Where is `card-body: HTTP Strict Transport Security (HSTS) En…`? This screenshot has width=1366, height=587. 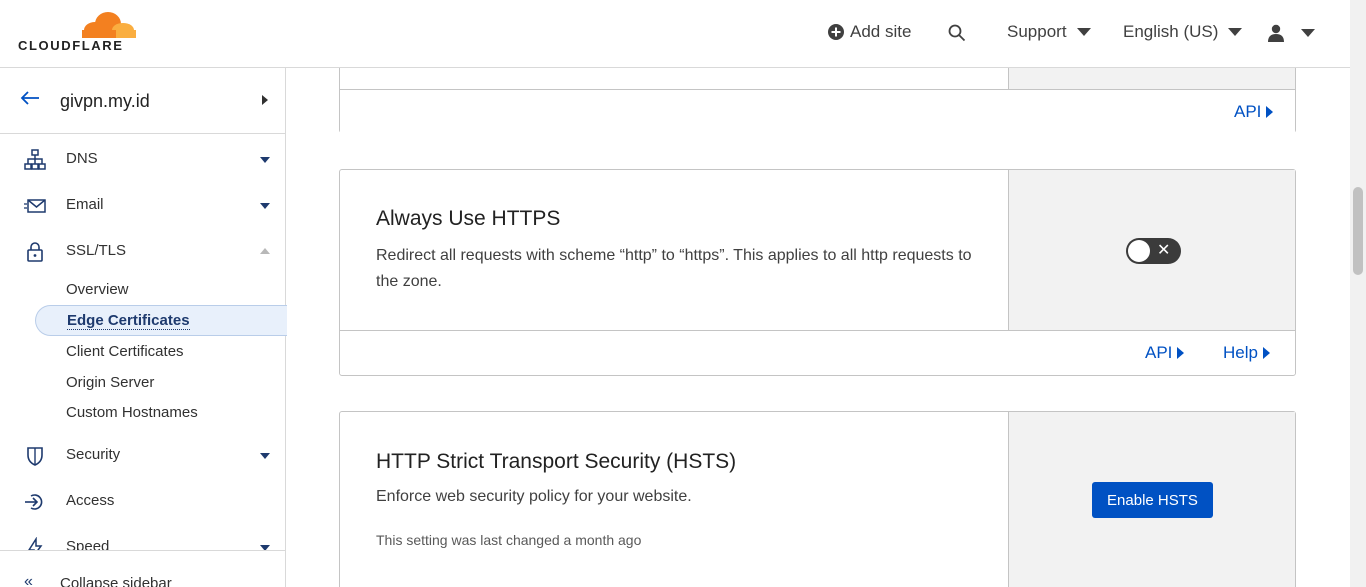 card-body: HTTP Strict Transport Security (HSTS) En… is located at coordinates (674, 499).